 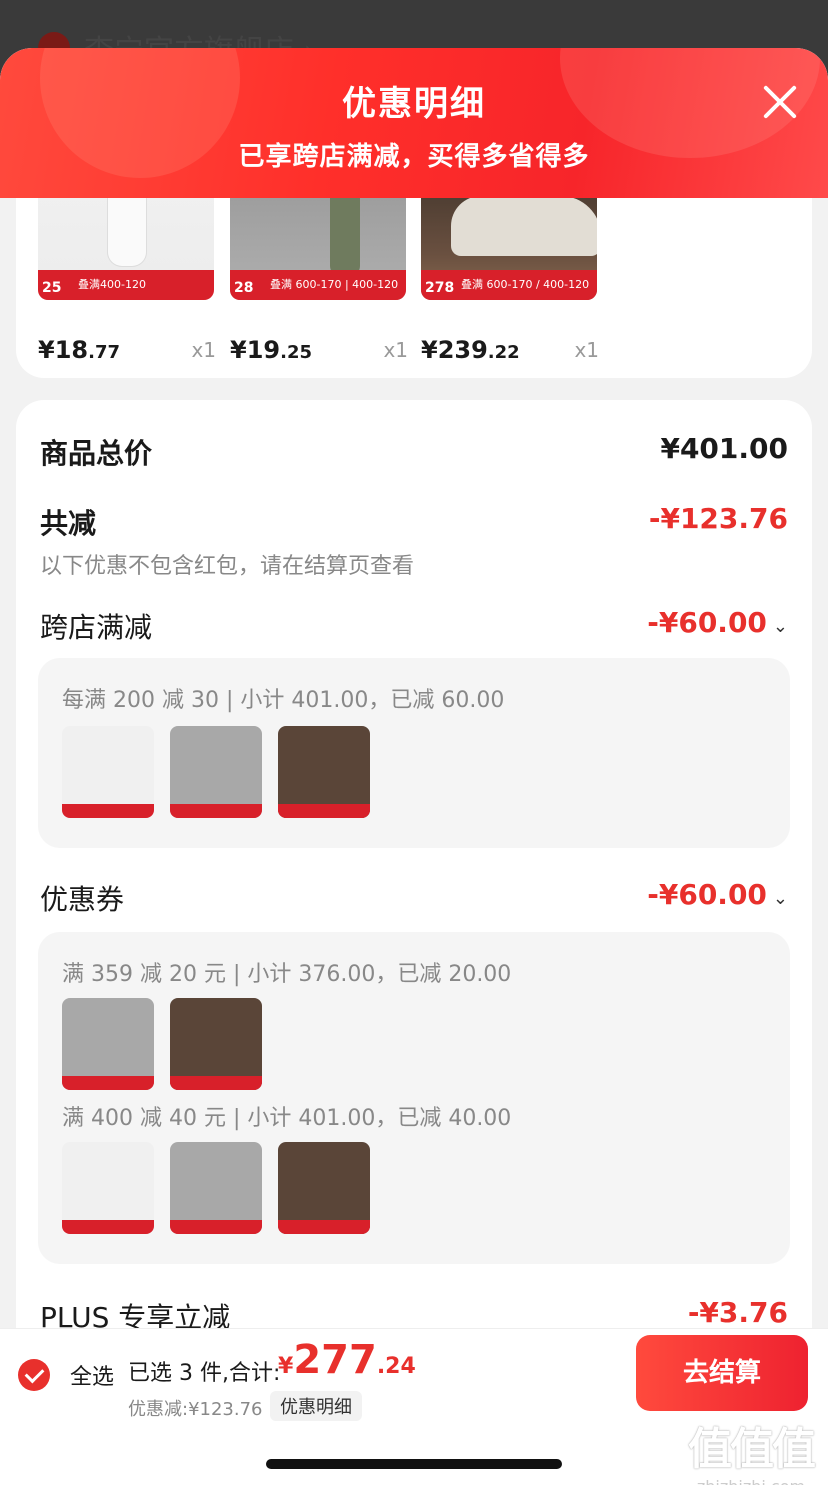 I want to click on total-reduce-label: 共减, so click(x=68, y=523).